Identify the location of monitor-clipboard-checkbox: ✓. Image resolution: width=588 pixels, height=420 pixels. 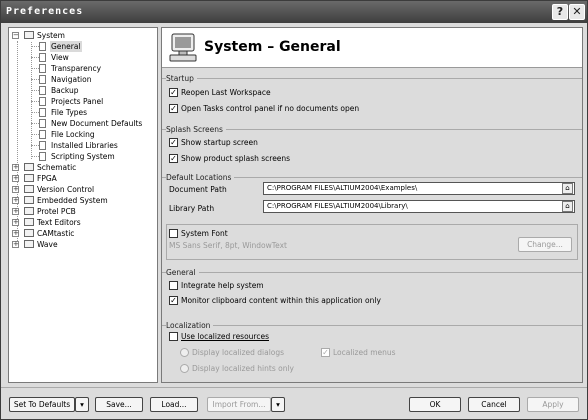
(173, 300).